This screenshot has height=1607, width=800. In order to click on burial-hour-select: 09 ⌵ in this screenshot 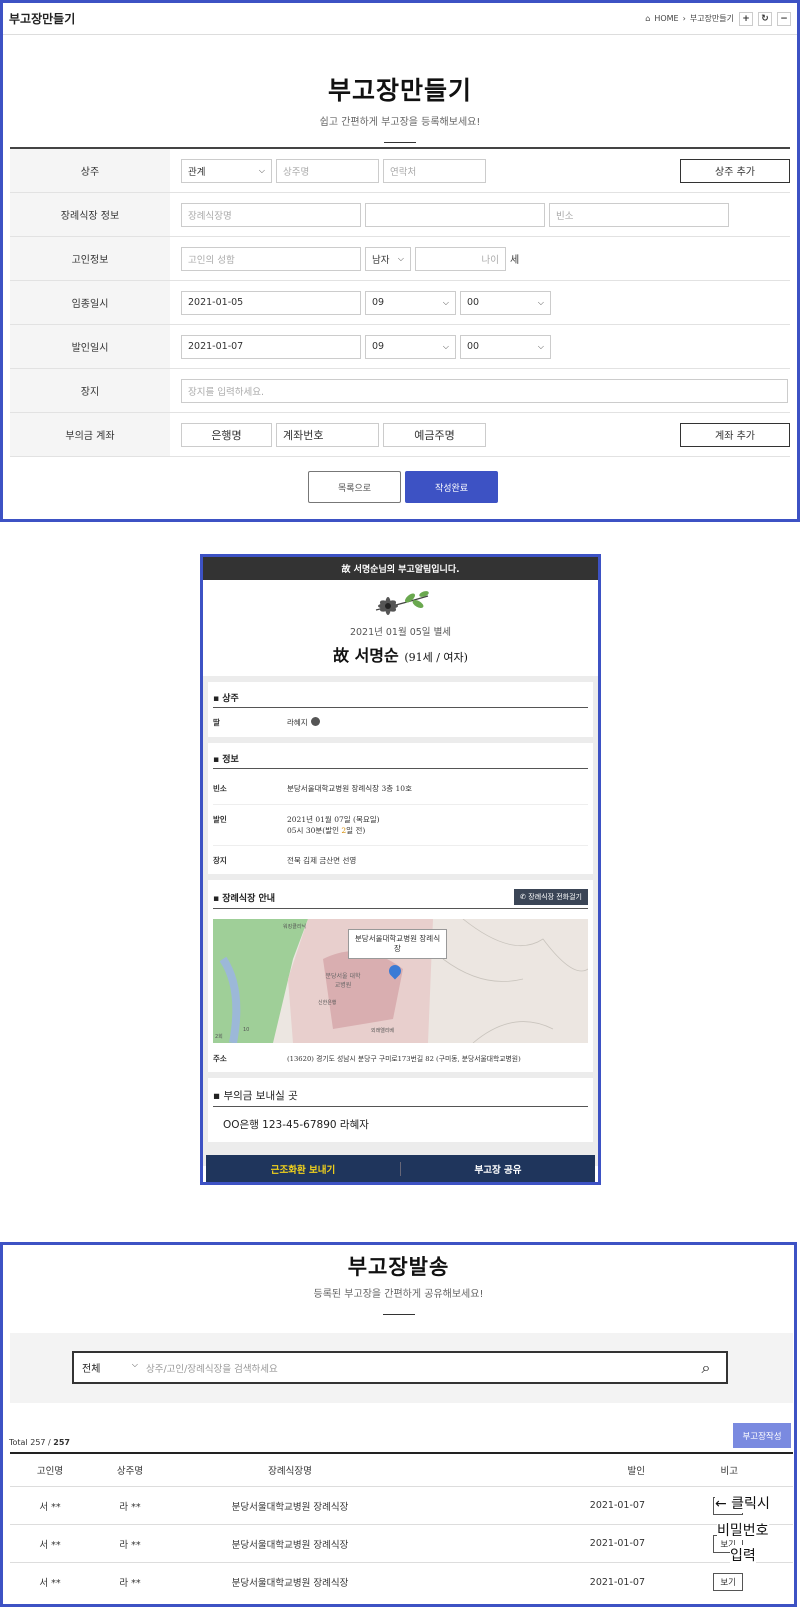, I will do `click(410, 346)`.